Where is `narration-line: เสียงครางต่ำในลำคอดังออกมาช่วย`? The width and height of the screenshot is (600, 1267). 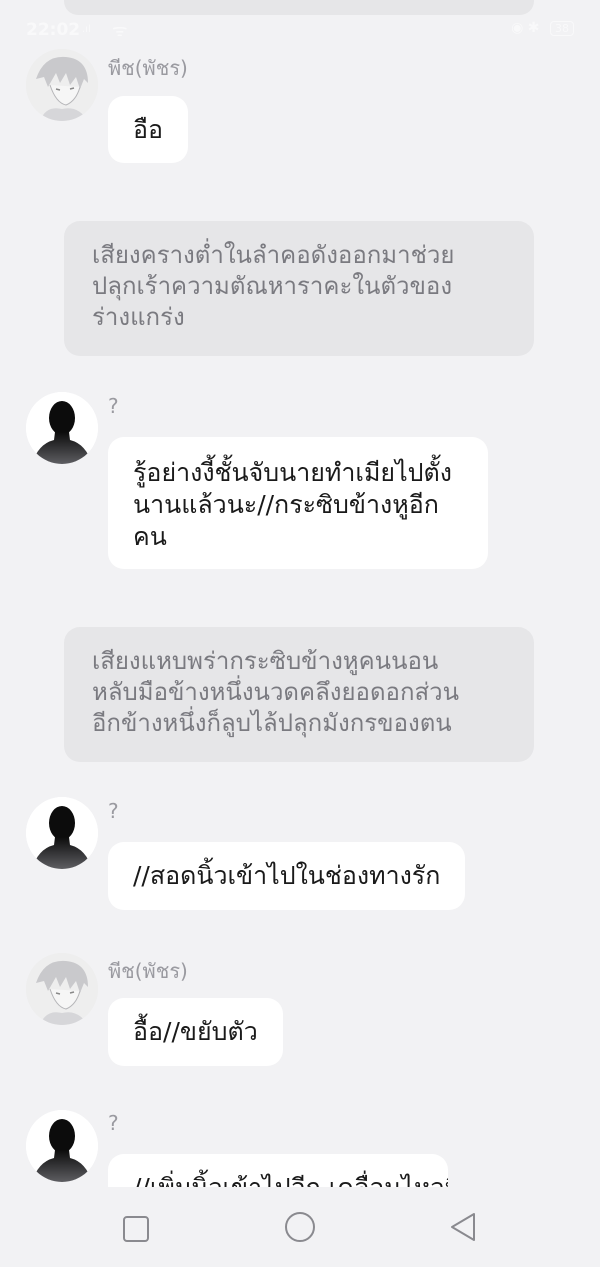 narration-line: เสียงครางต่ำในลำคอดังออกมาช่วย is located at coordinates (273, 255).